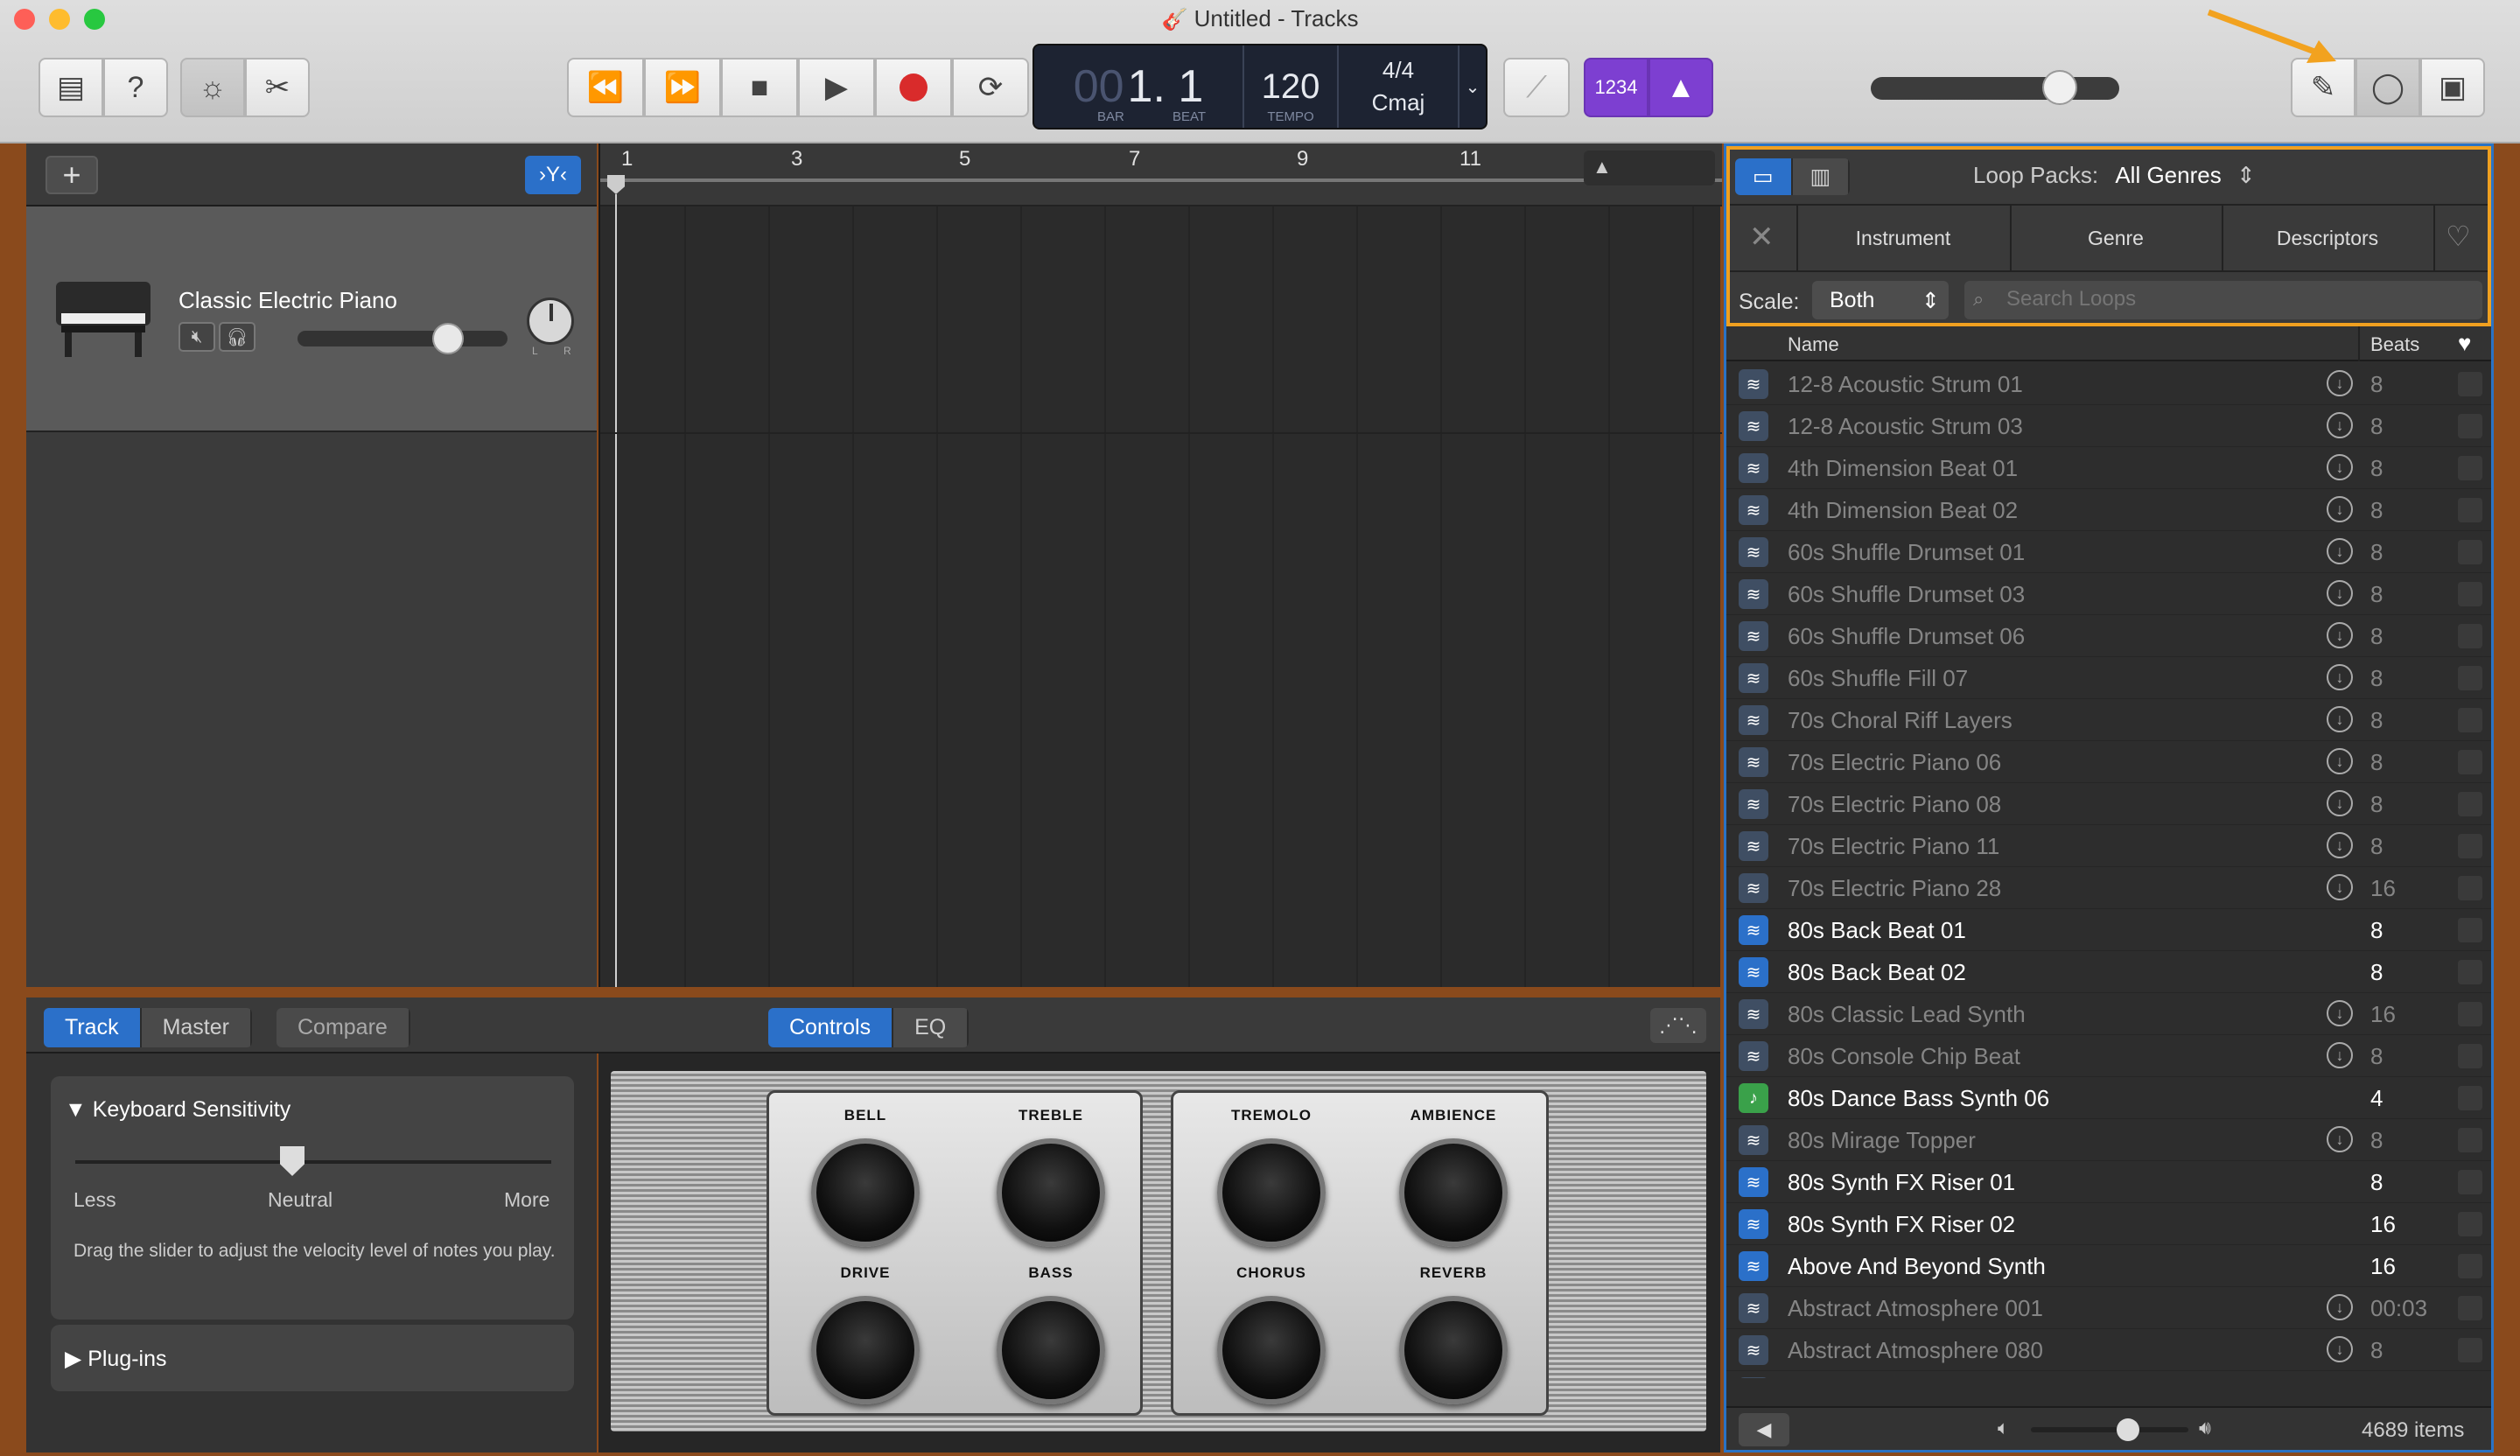 Image resolution: width=2520 pixels, height=1456 pixels. What do you see at coordinates (311, 319) in the screenshot?
I see `track-header-classic-electric-piano: Classic Electric Piano 🔇︎ 🎧︎ L R` at bounding box center [311, 319].